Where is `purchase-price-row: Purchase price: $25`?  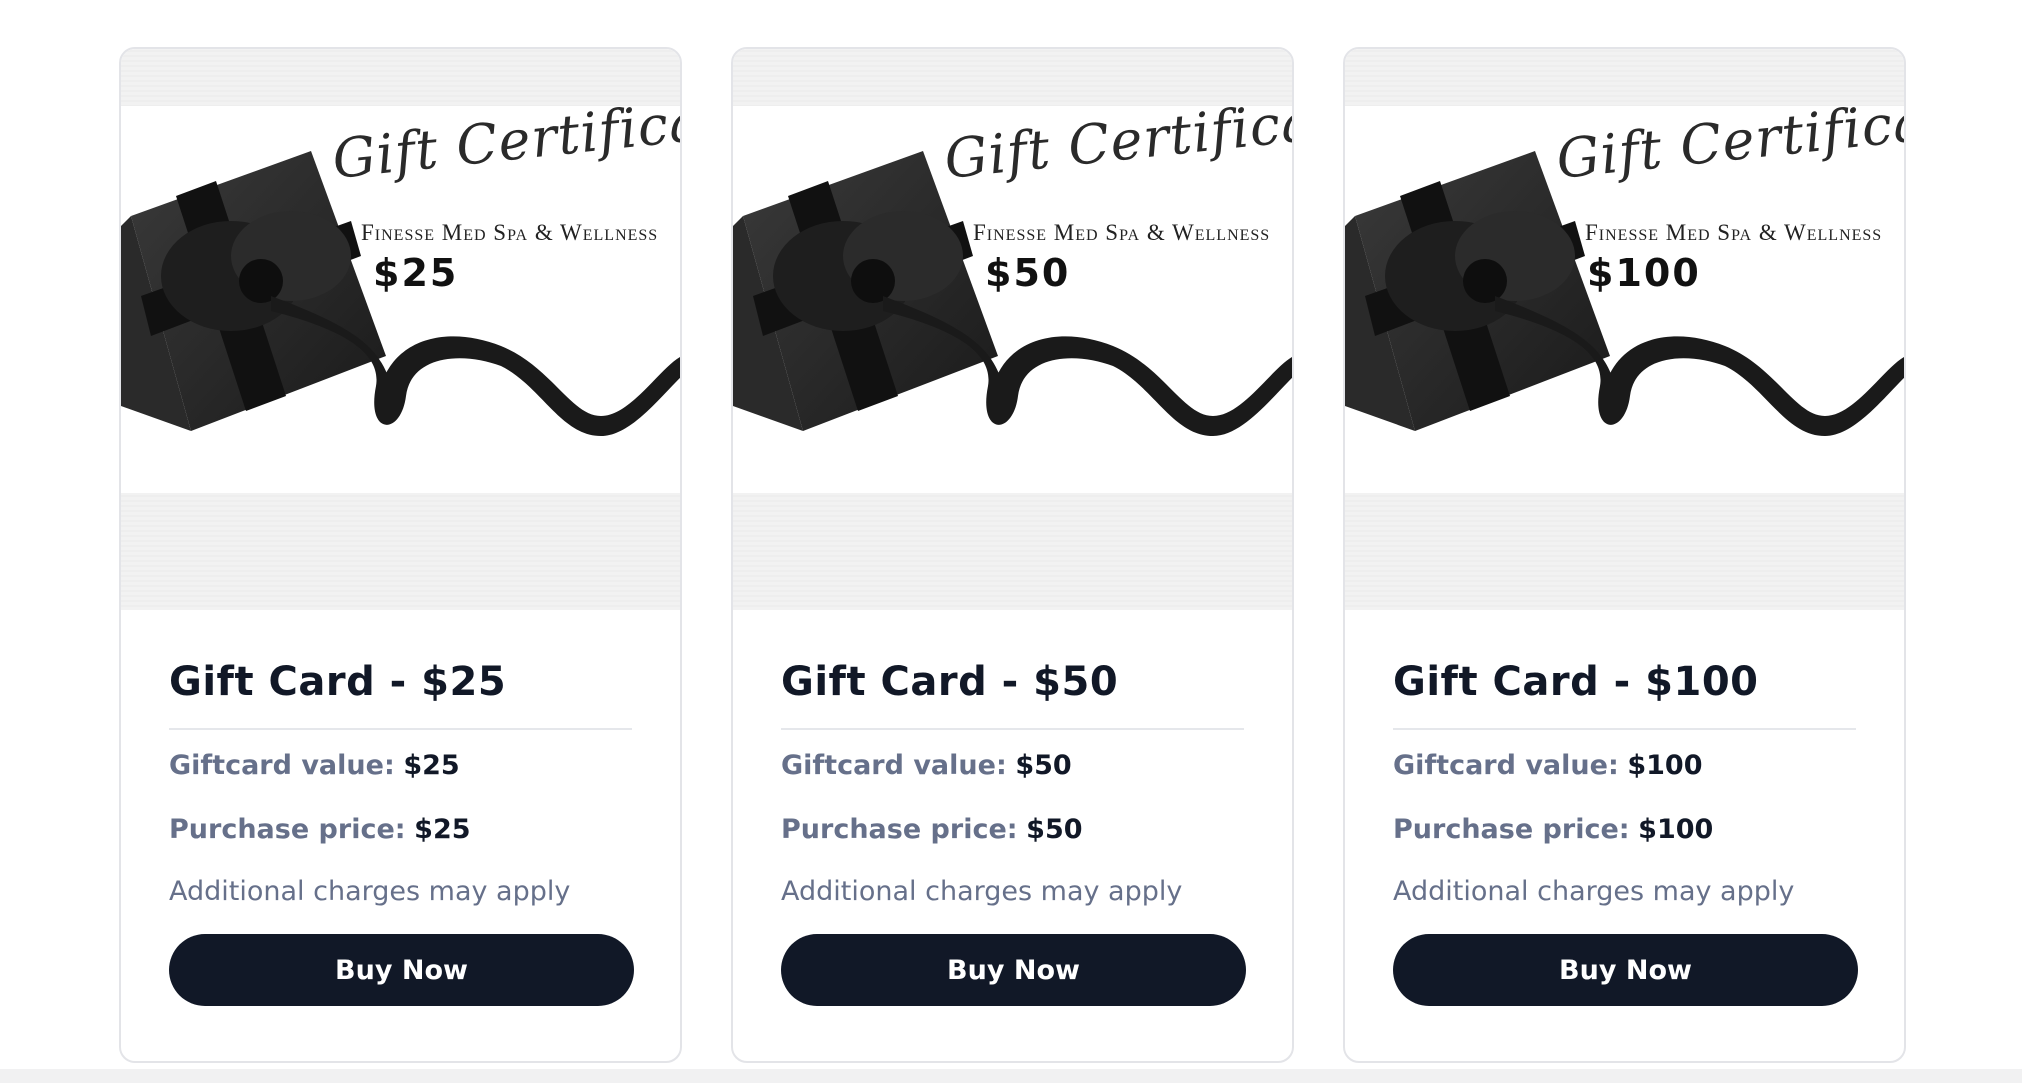 purchase-price-row: Purchase price: $25 is located at coordinates (400, 830).